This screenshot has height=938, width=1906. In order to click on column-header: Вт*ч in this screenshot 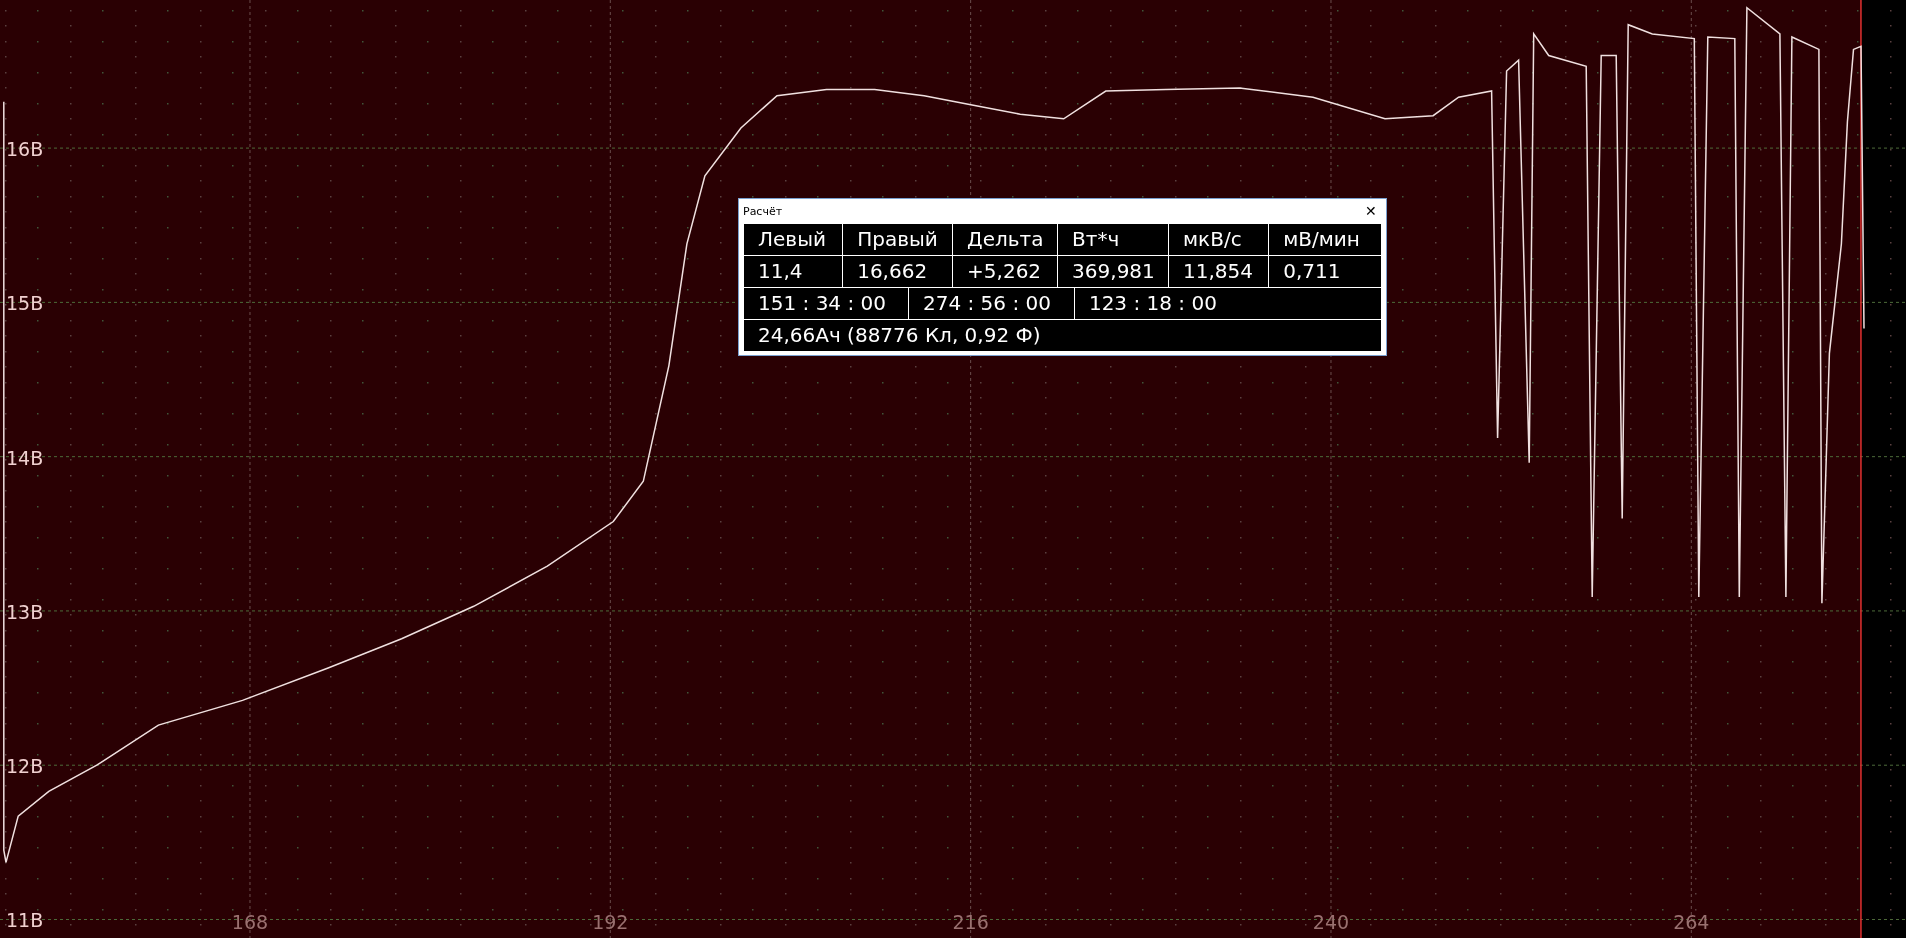, I will do `click(1113, 239)`.